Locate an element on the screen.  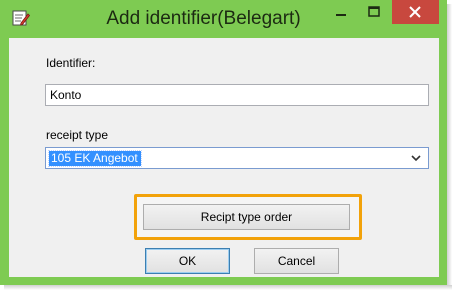
receipt-type-label: receipt type is located at coordinates (77, 135).